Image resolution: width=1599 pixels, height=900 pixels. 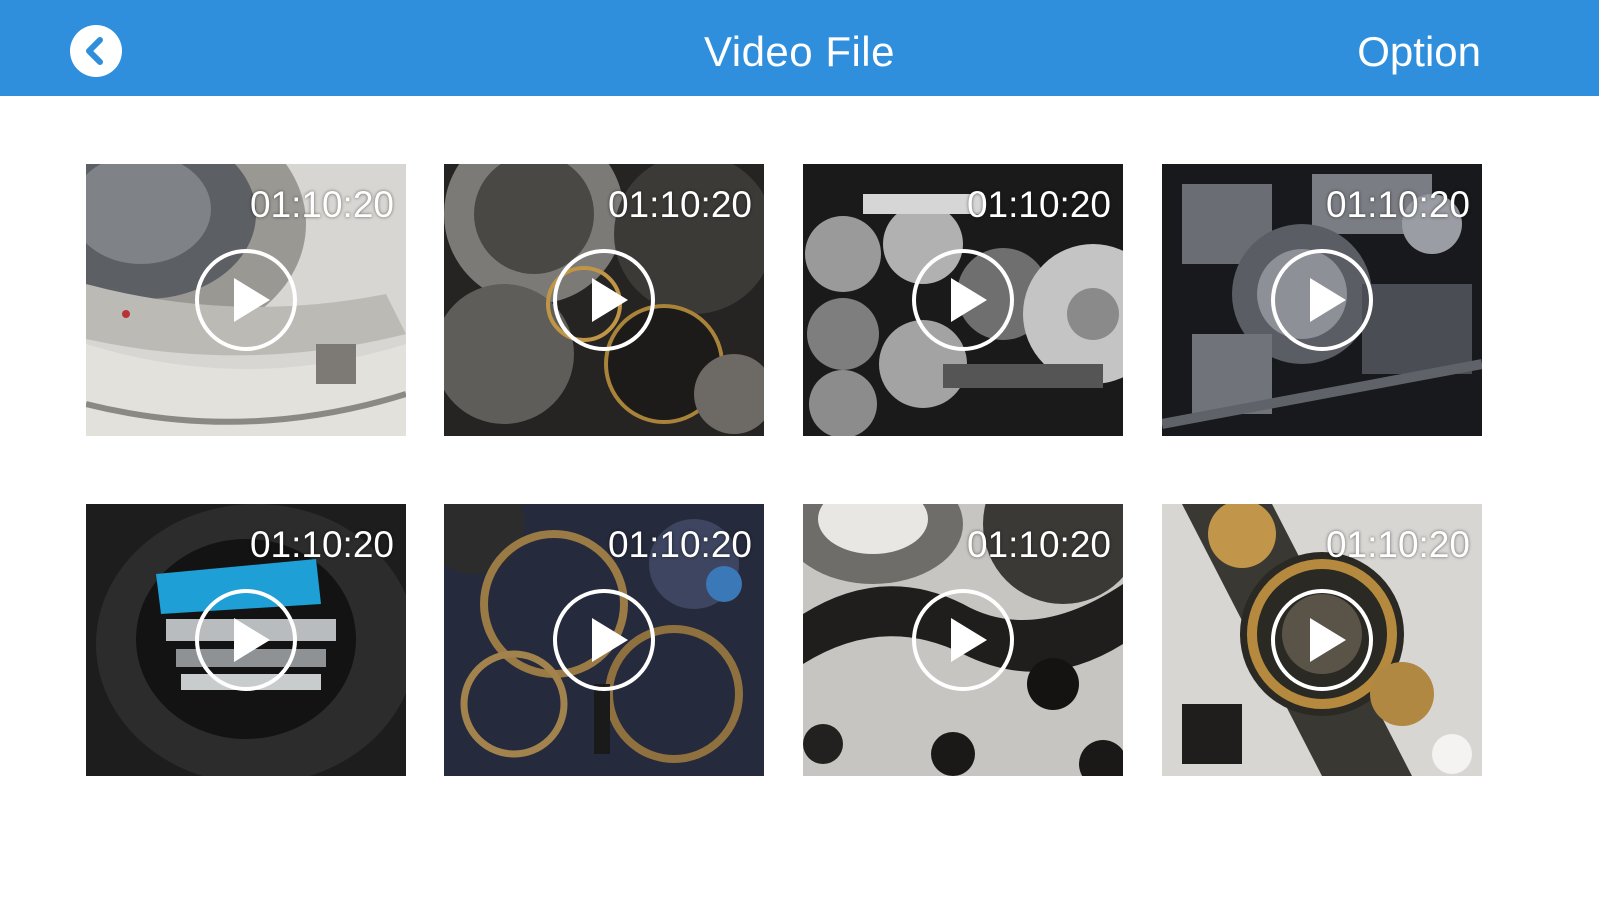 I want to click on video-thumbnail-7: 01:10:20, so click(x=963, y=640).